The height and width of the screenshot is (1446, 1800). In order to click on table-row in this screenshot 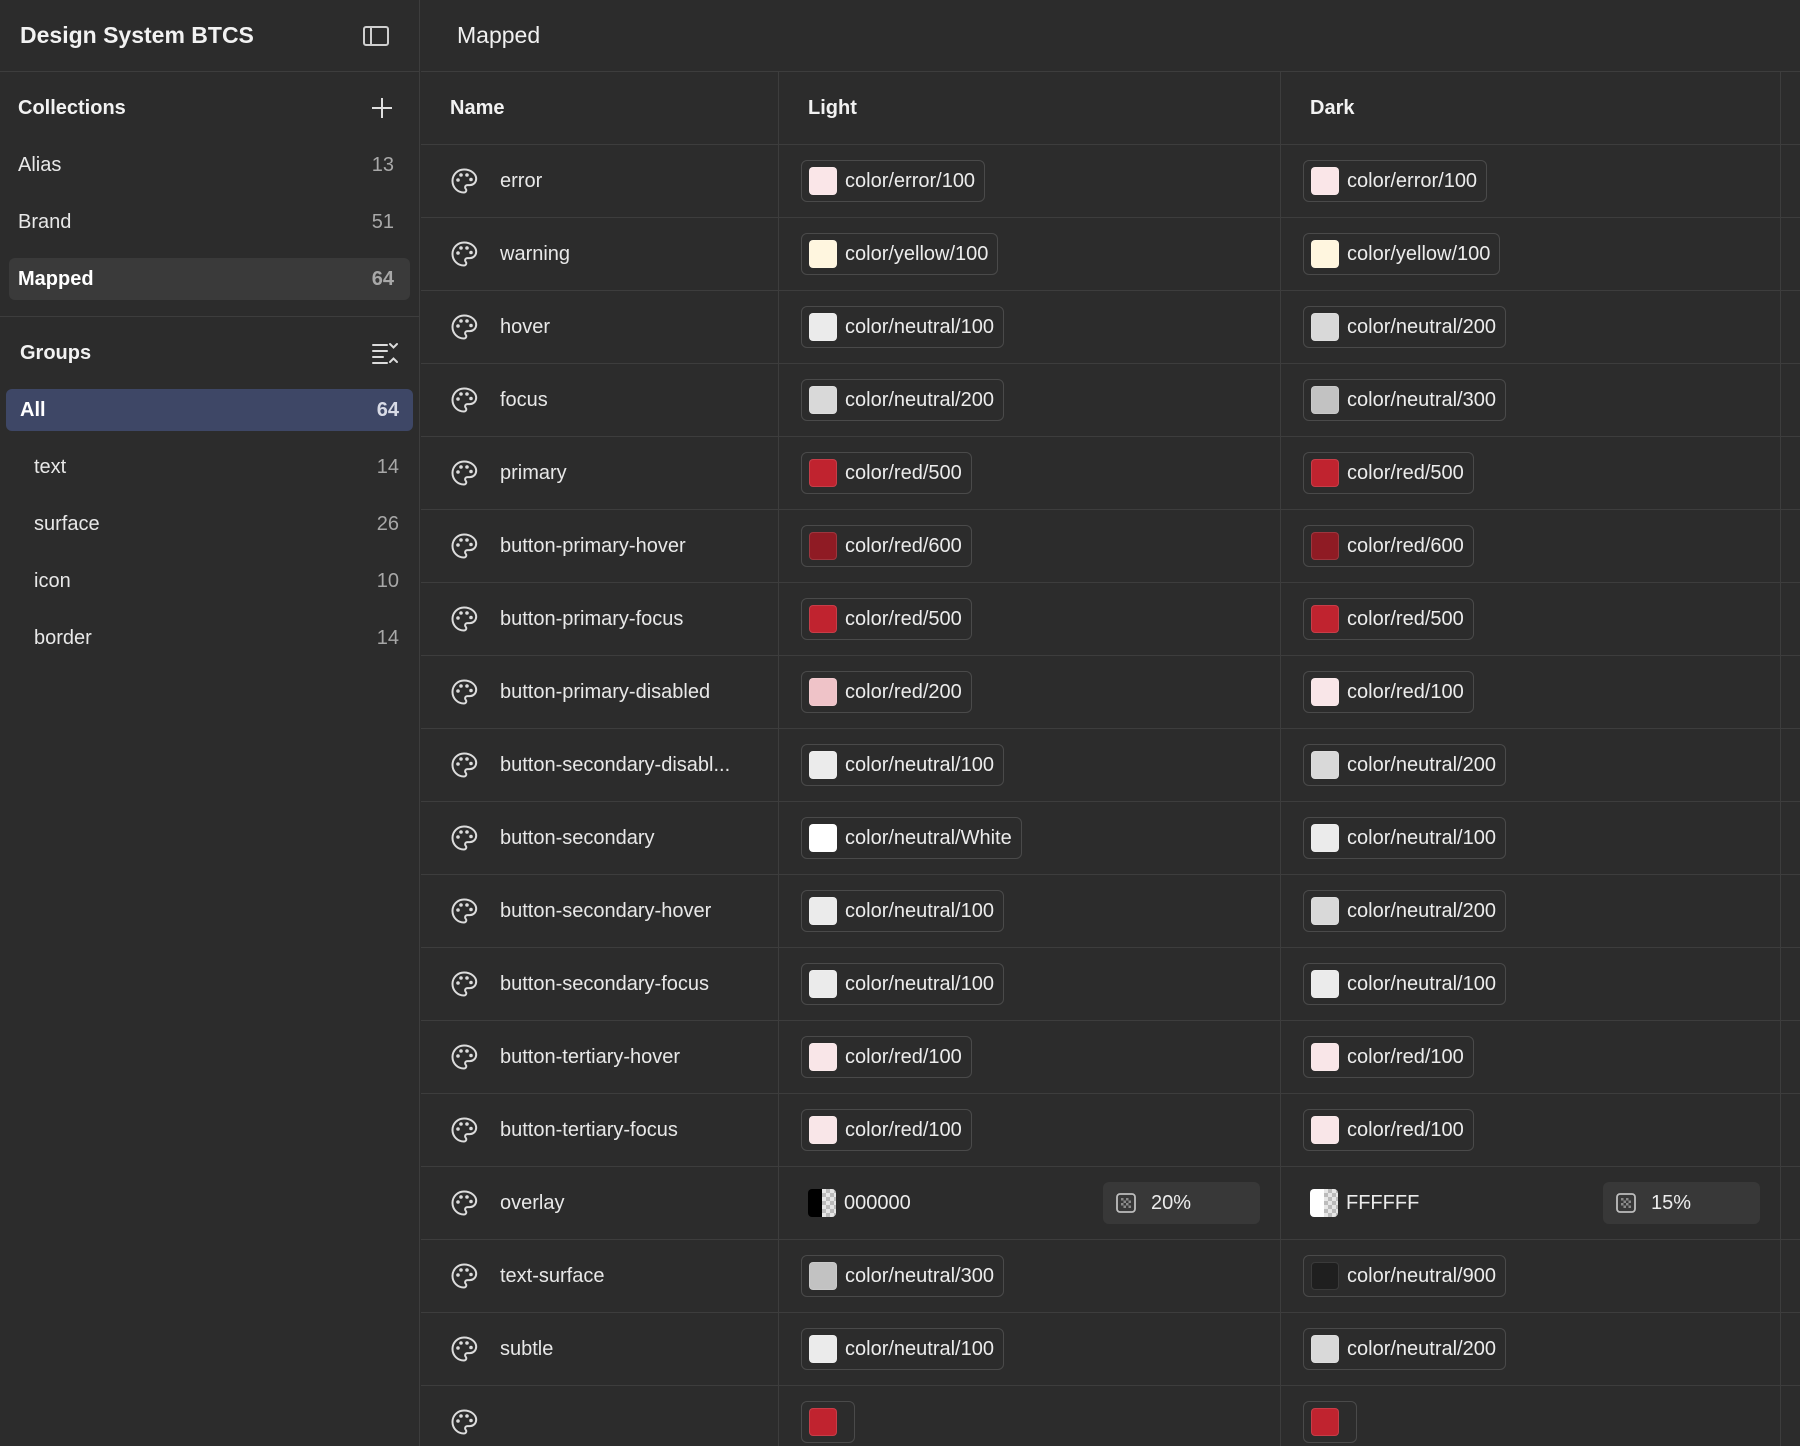, I will do `click(1110, 1416)`.